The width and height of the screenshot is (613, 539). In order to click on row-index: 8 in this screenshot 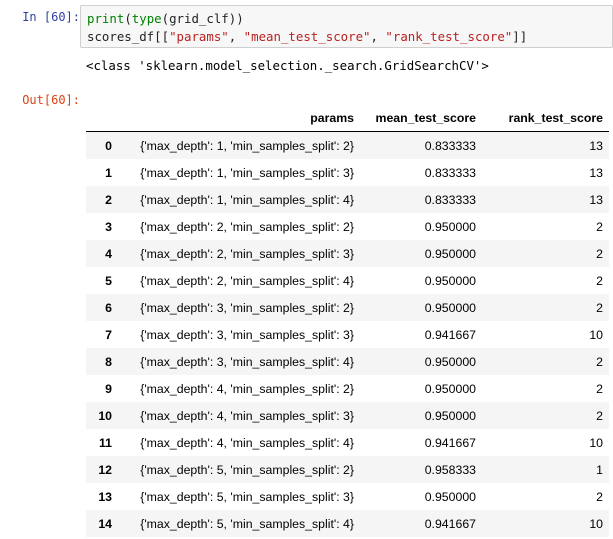, I will do `click(108, 361)`.